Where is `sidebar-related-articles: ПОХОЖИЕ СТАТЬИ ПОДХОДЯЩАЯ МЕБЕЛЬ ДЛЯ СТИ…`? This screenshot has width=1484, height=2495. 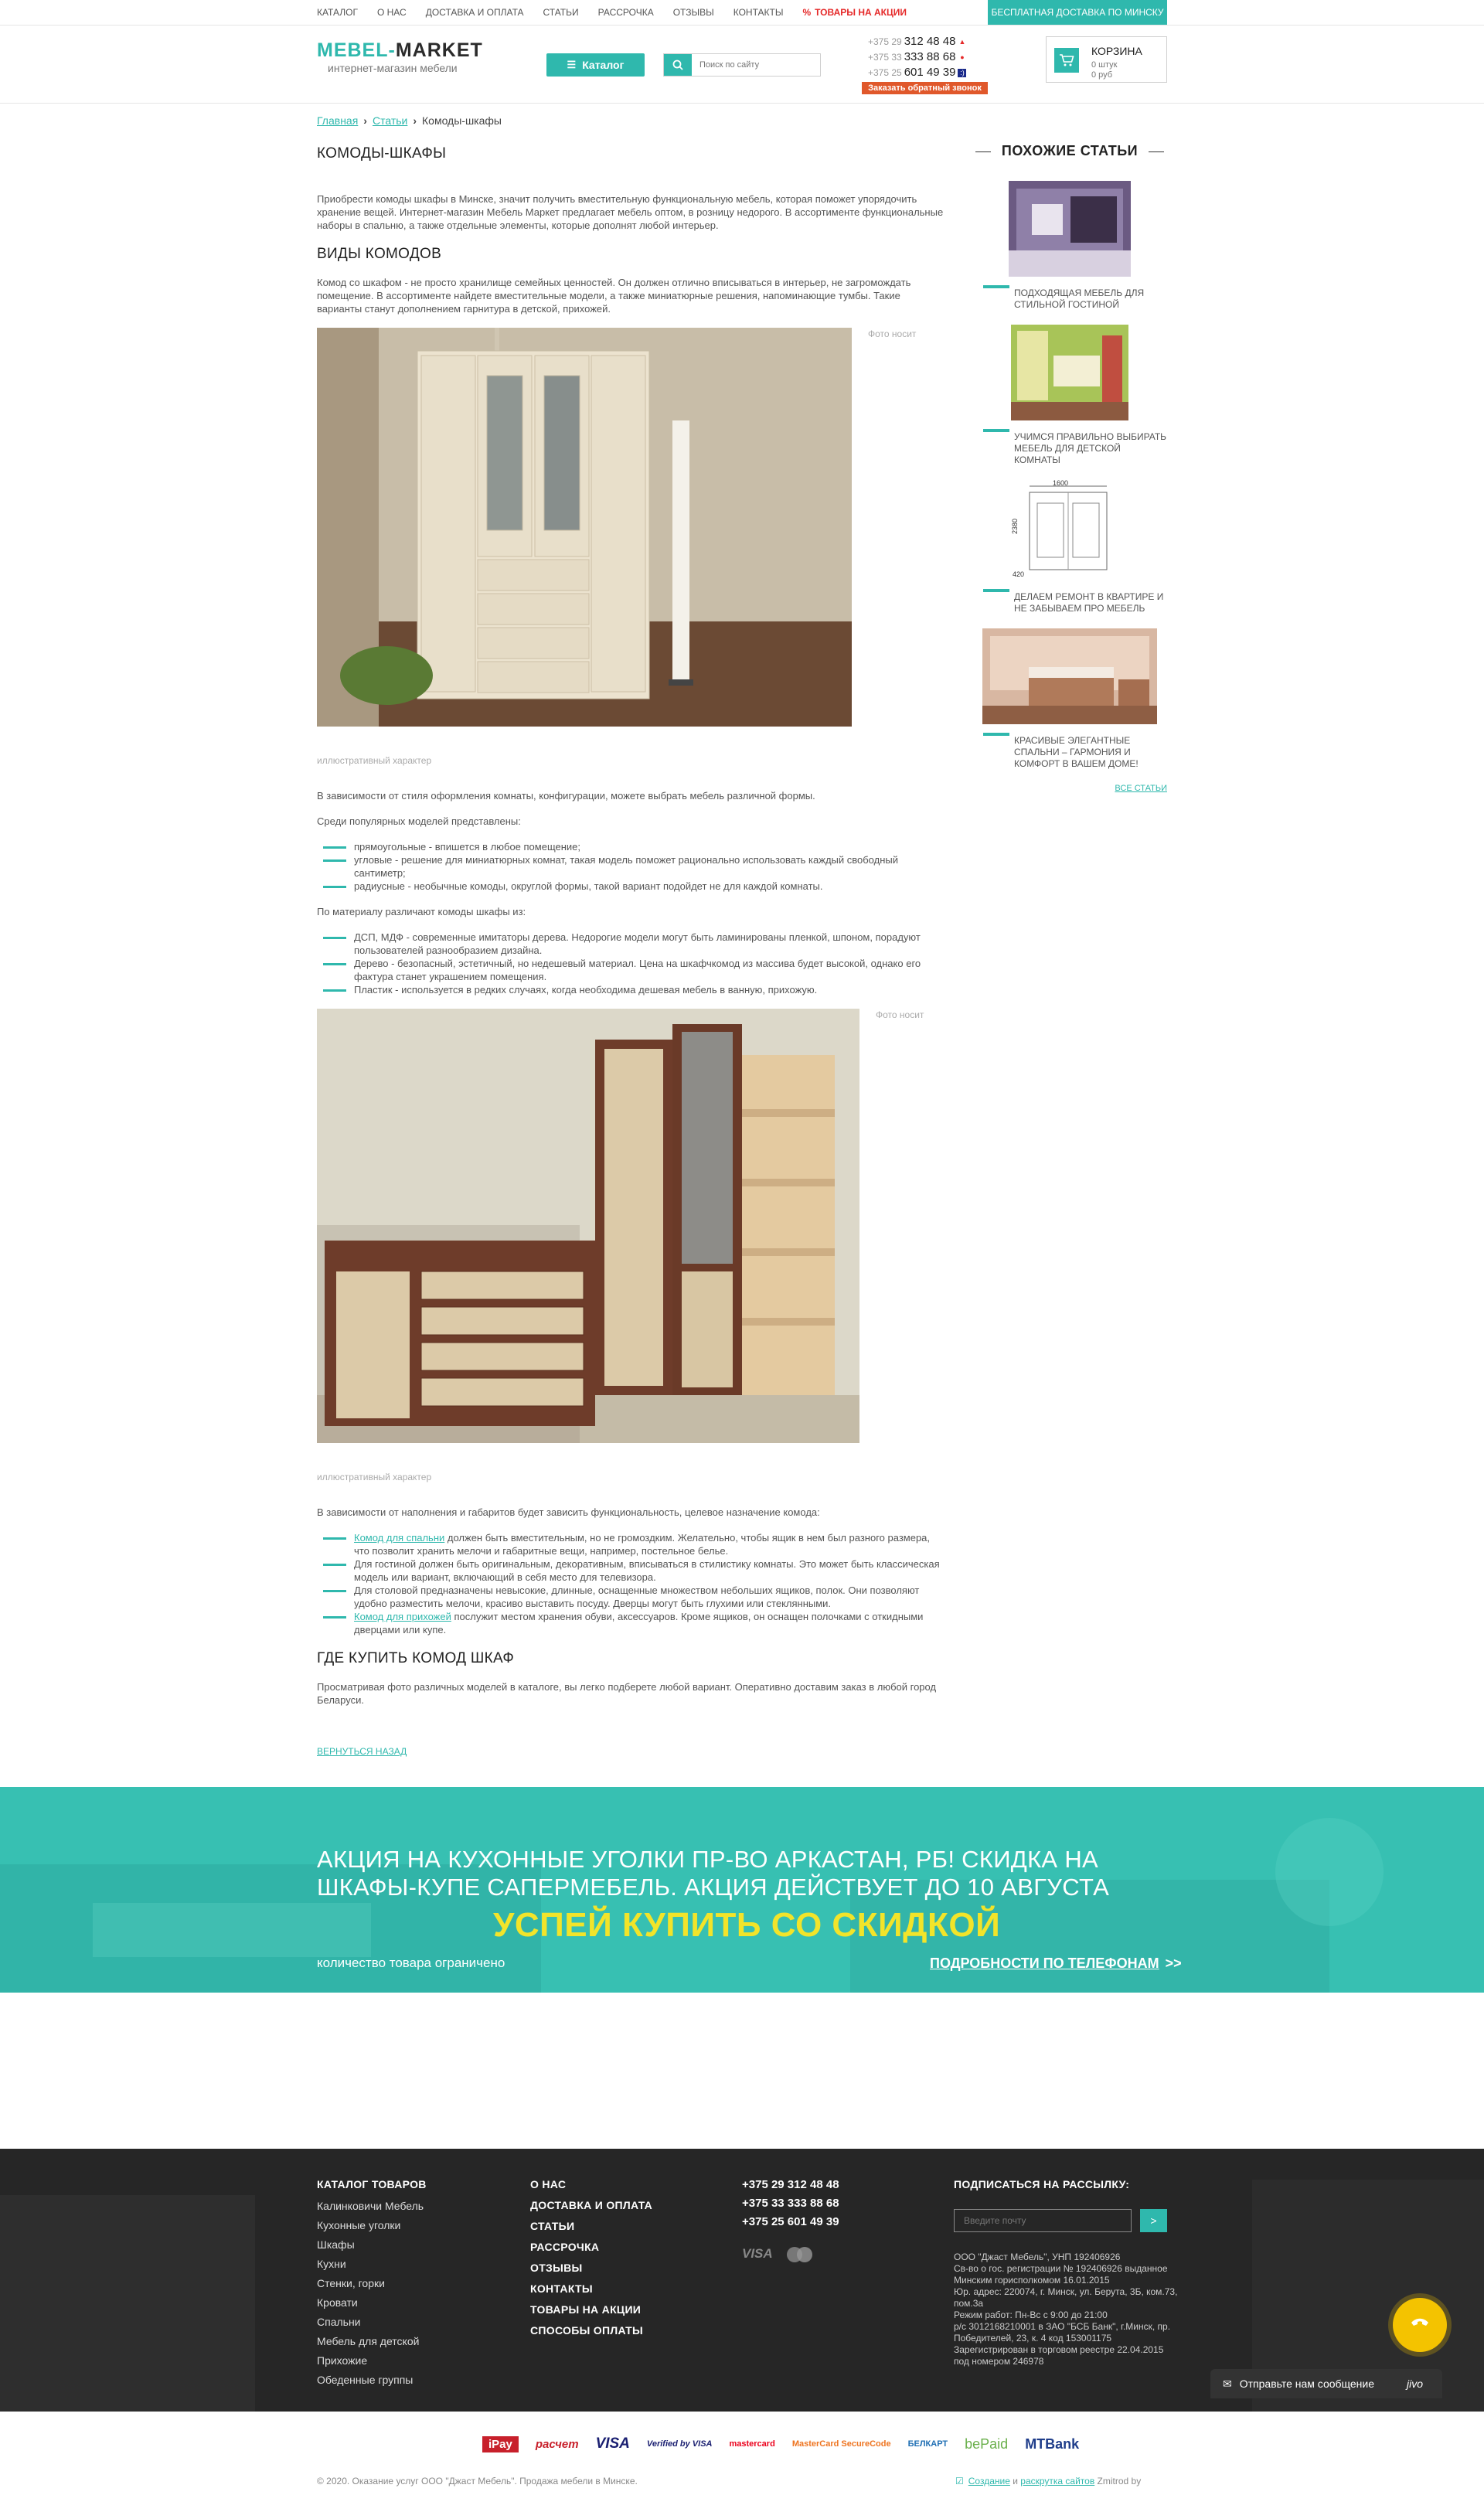
sidebar-related-articles: ПОХОЖИЕ СТАТЬИ ПОДХОДЯЩАЯ МЕБЕЛЬ ДЛЯ СТИ… is located at coordinates (1069, 468).